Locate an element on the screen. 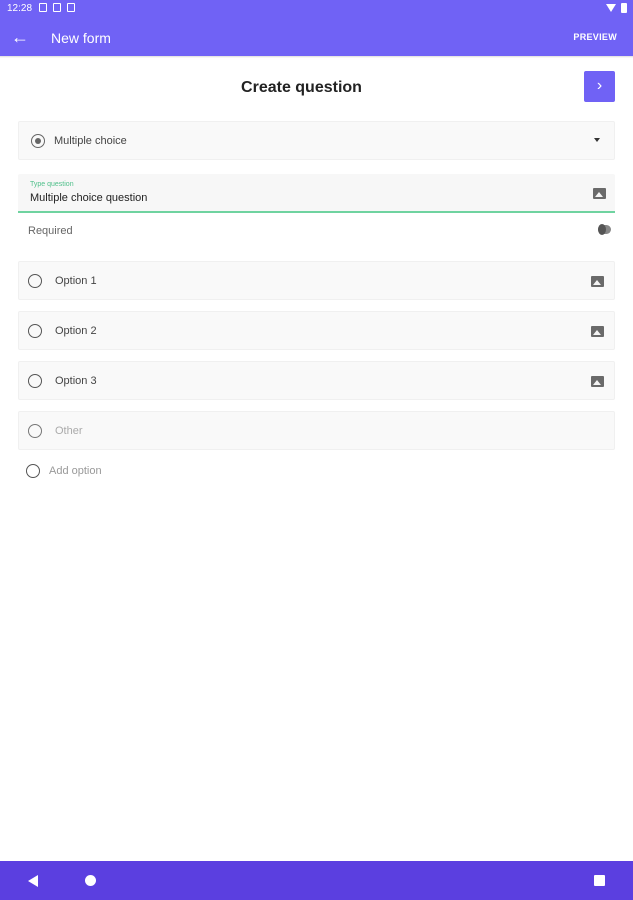  required-toggle is located at coordinates (604, 229).